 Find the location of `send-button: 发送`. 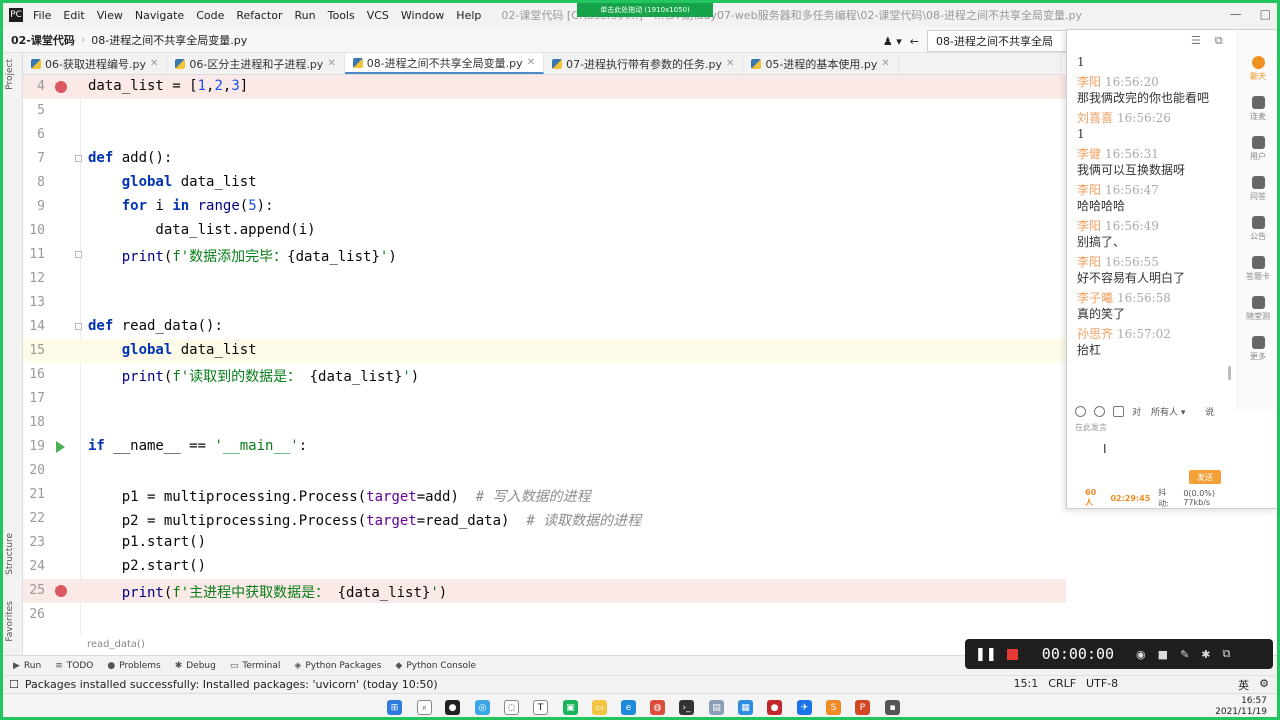

send-button: 发送 is located at coordinates (1205, 477).